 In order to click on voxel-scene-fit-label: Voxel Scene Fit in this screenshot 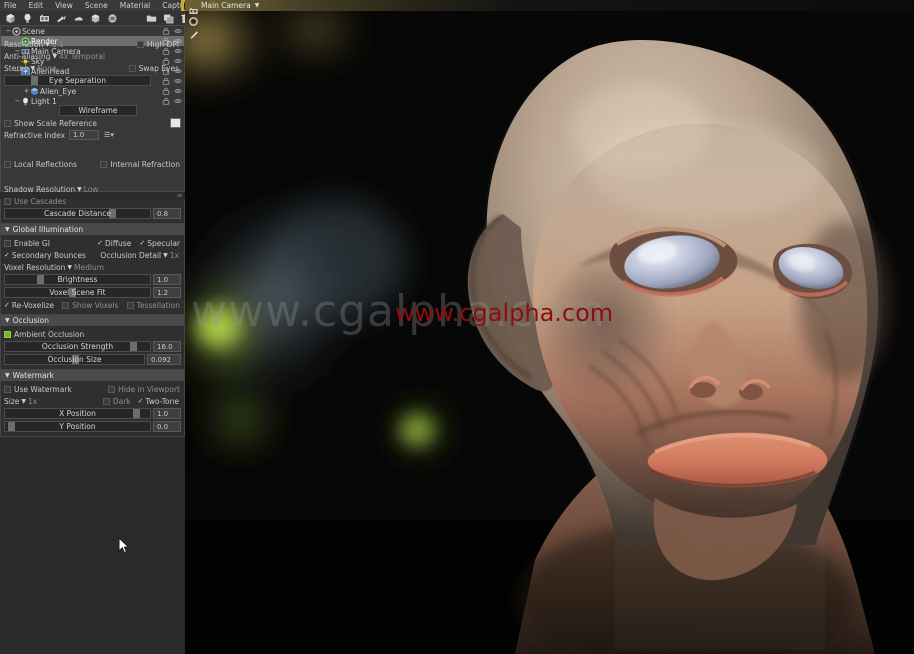, I will do `click(77, 292)`.